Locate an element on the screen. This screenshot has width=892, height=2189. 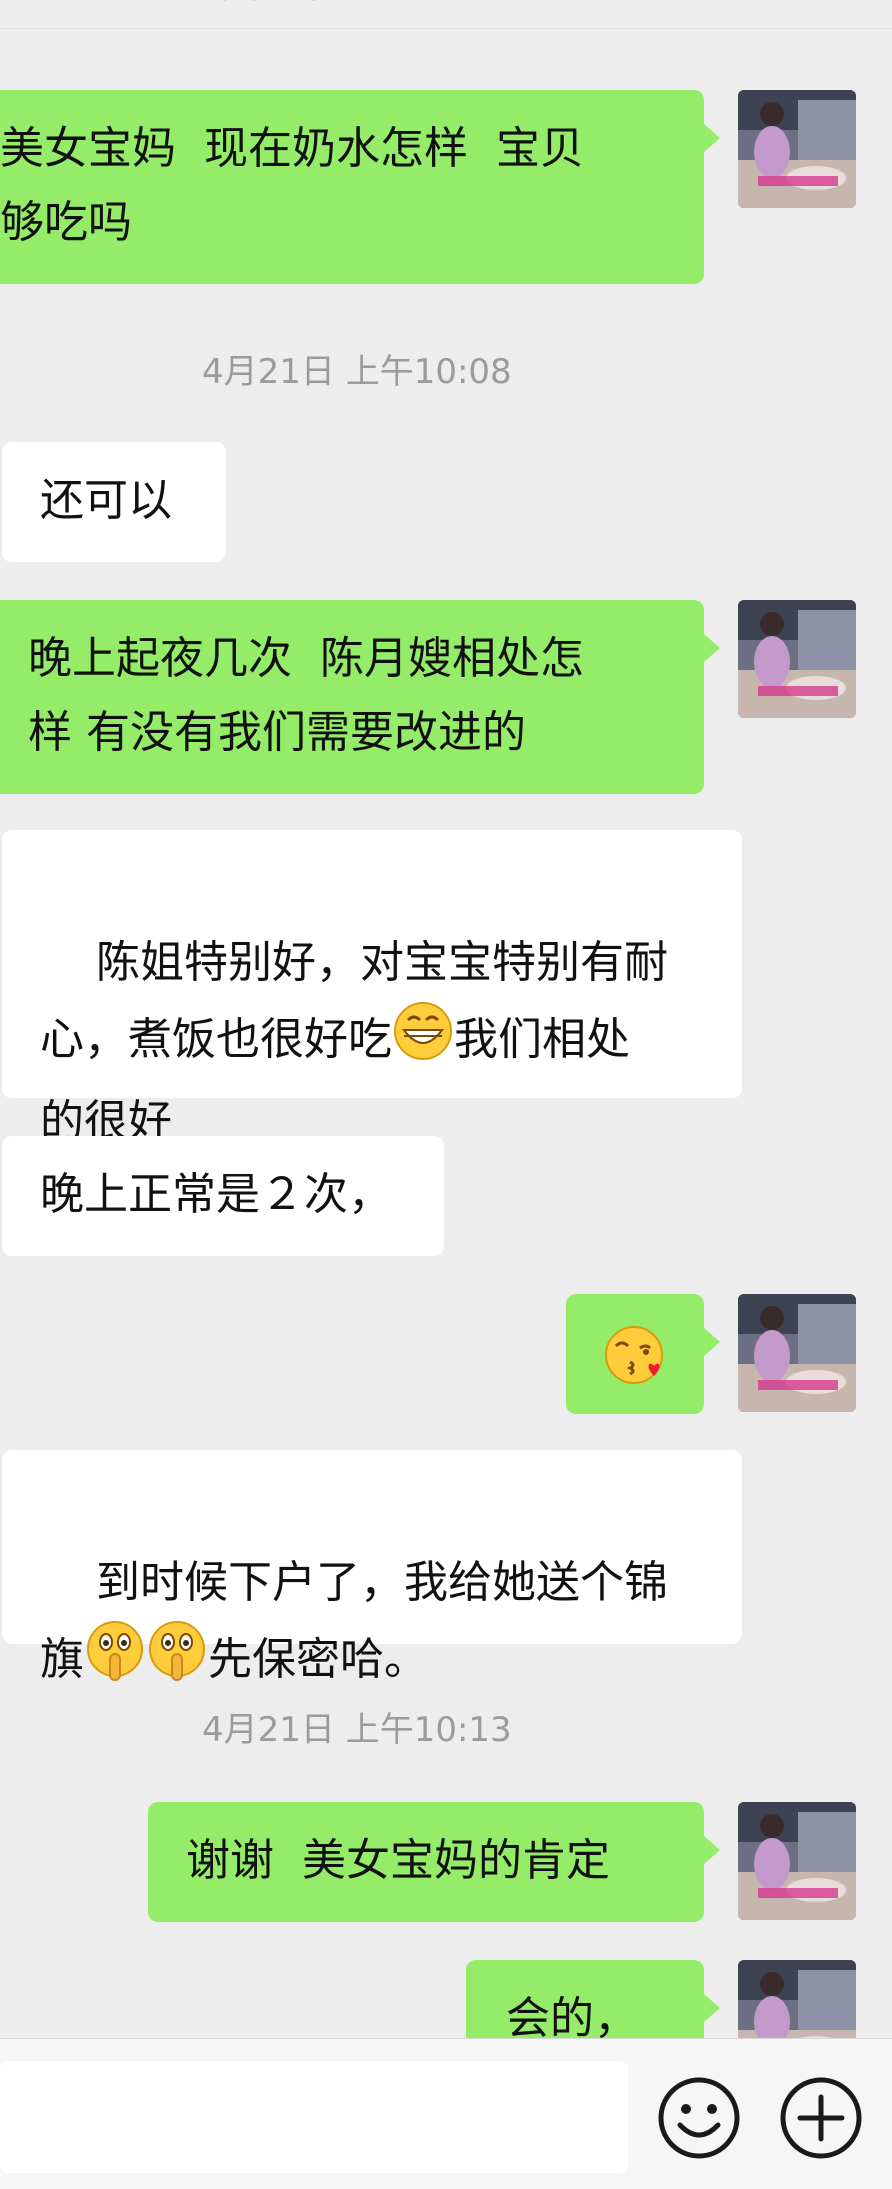
received-message-bubble: 晚上正常是２次， is located at coordinates (223, 1196).